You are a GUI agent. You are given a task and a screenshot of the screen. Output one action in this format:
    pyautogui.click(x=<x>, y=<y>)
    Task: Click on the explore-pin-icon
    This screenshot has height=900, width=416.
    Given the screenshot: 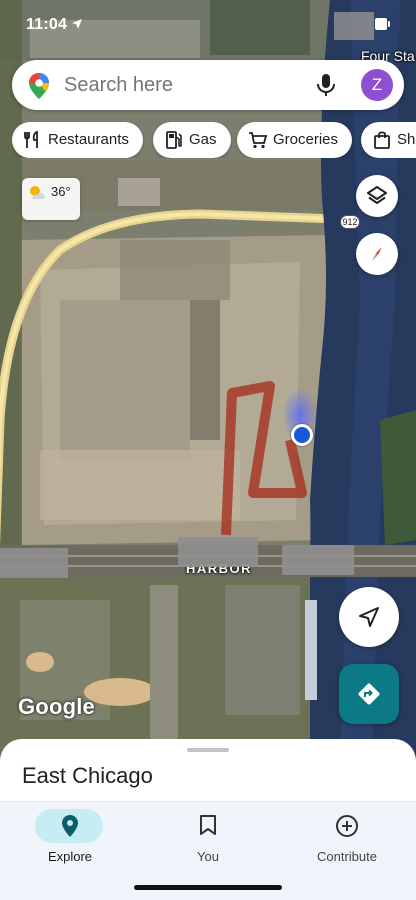 What is the action you would take?
    pyautogui.click(x=70, y=826)
    